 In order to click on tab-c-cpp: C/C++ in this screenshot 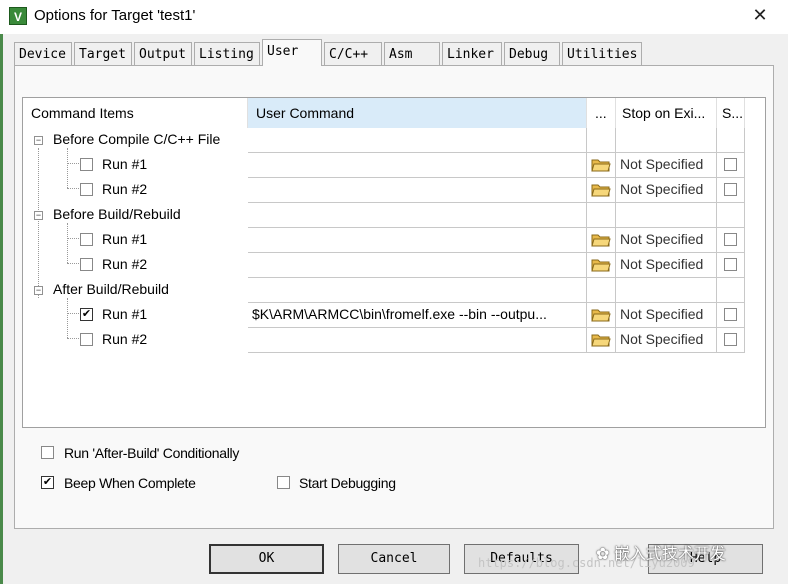, I will do `click(353, 53)`.